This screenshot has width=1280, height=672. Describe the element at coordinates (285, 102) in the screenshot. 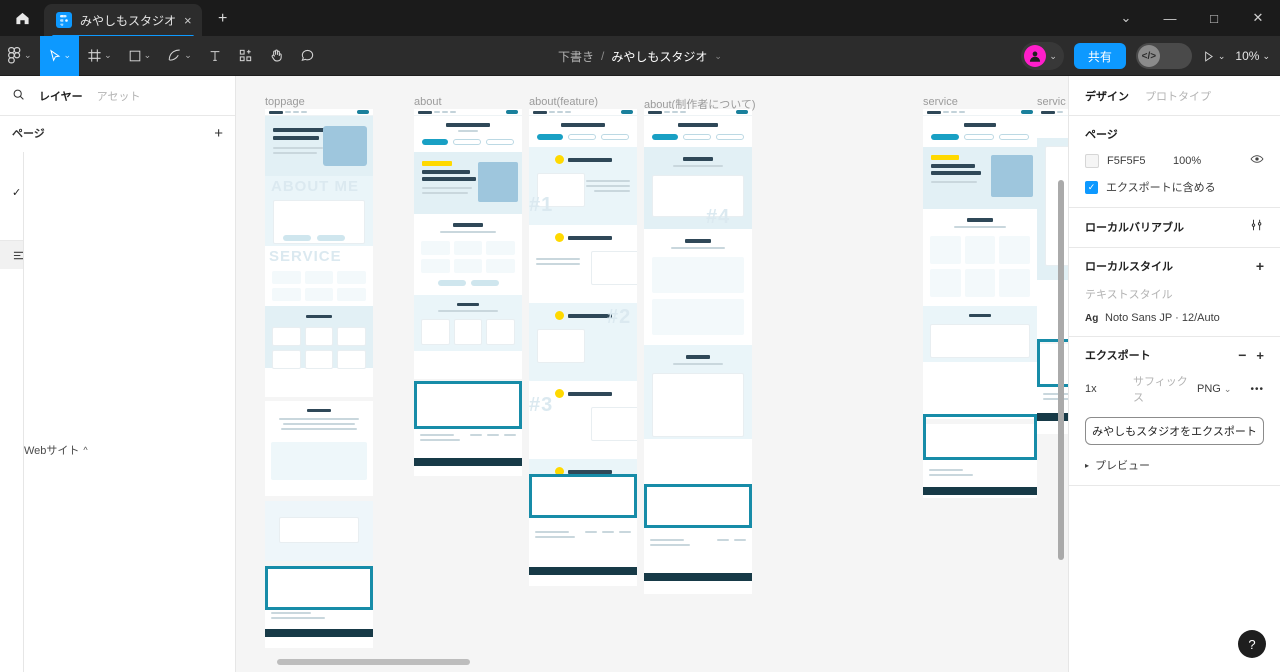

I see `frame-label-toppage: toppage` at that location.